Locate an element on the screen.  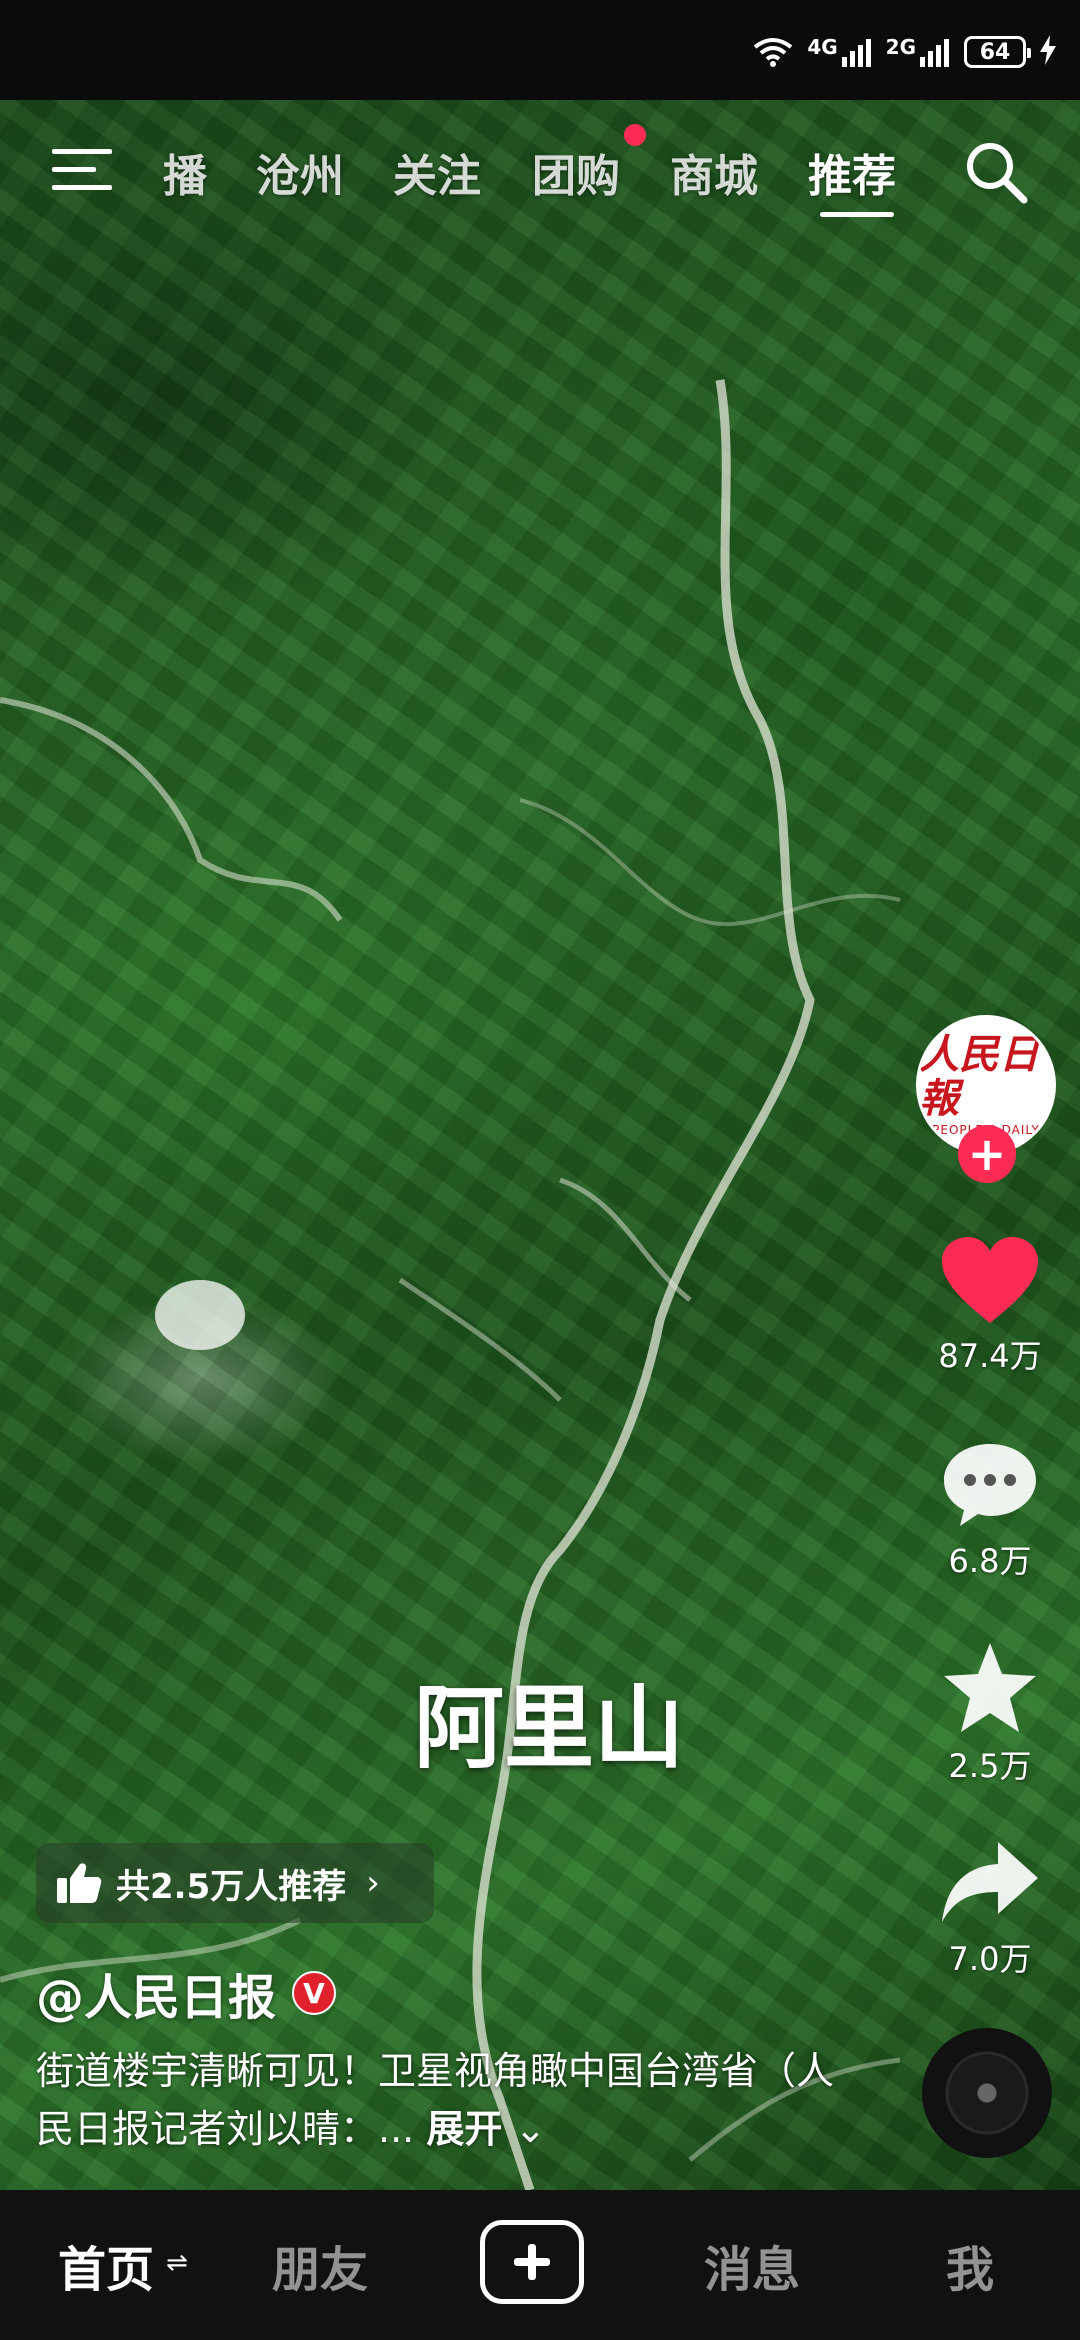
nav-me: 我 is located at coordinates (970, 2265).